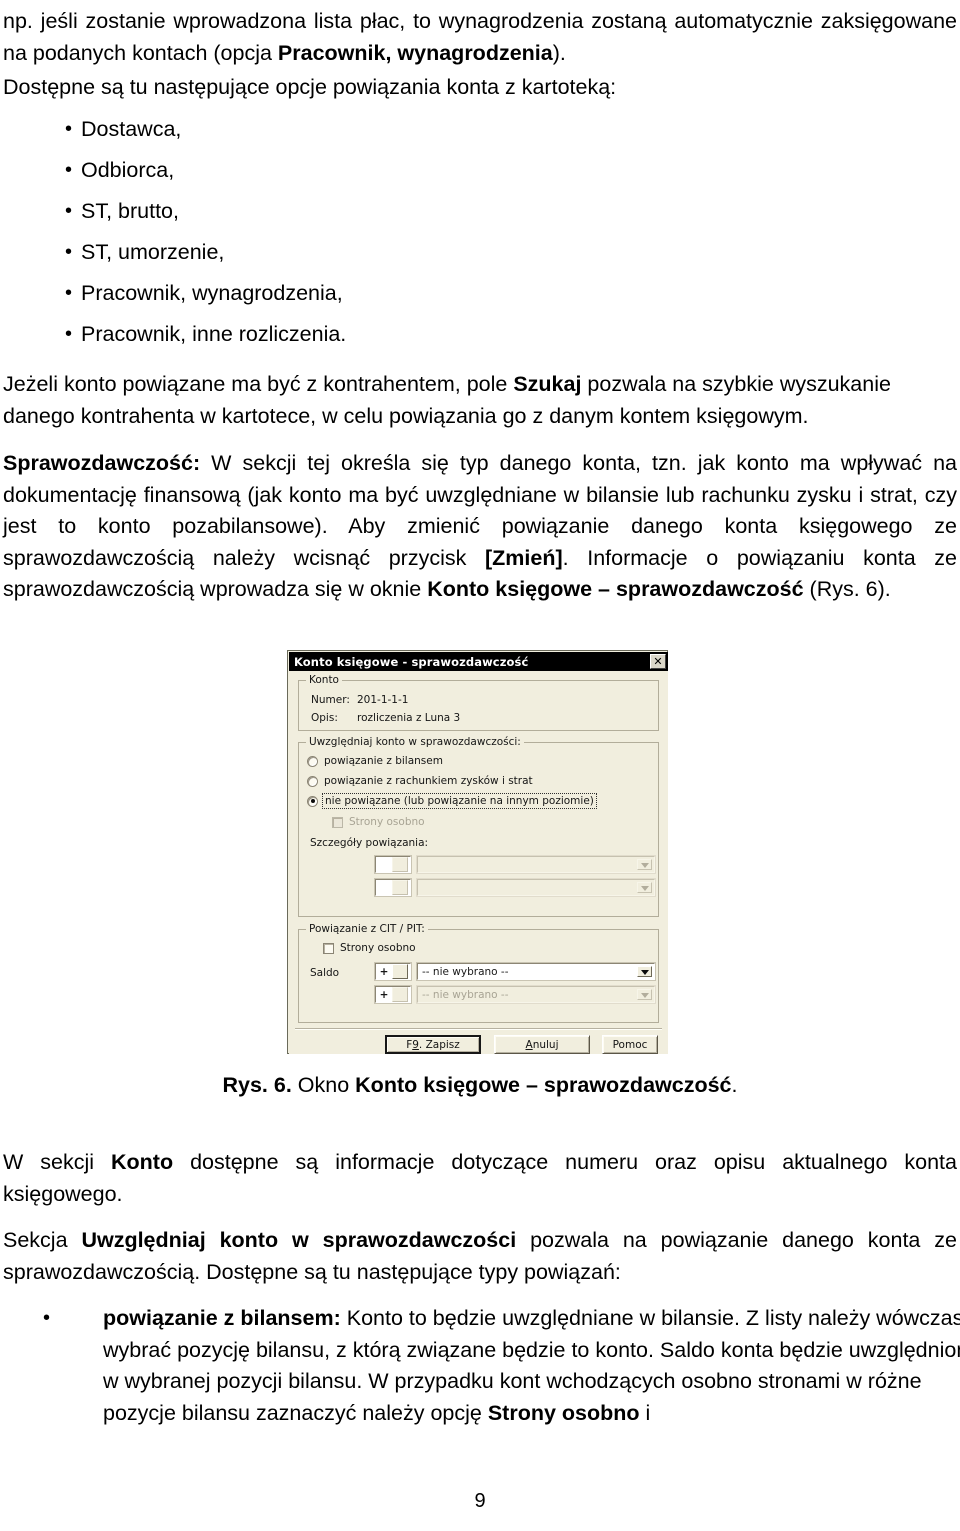  I want to click on radio-powiazanie-z-rachunkiem-zyskow-i-strat: powiązanie z rachunkiem zysków i strat, so click(420, 781).